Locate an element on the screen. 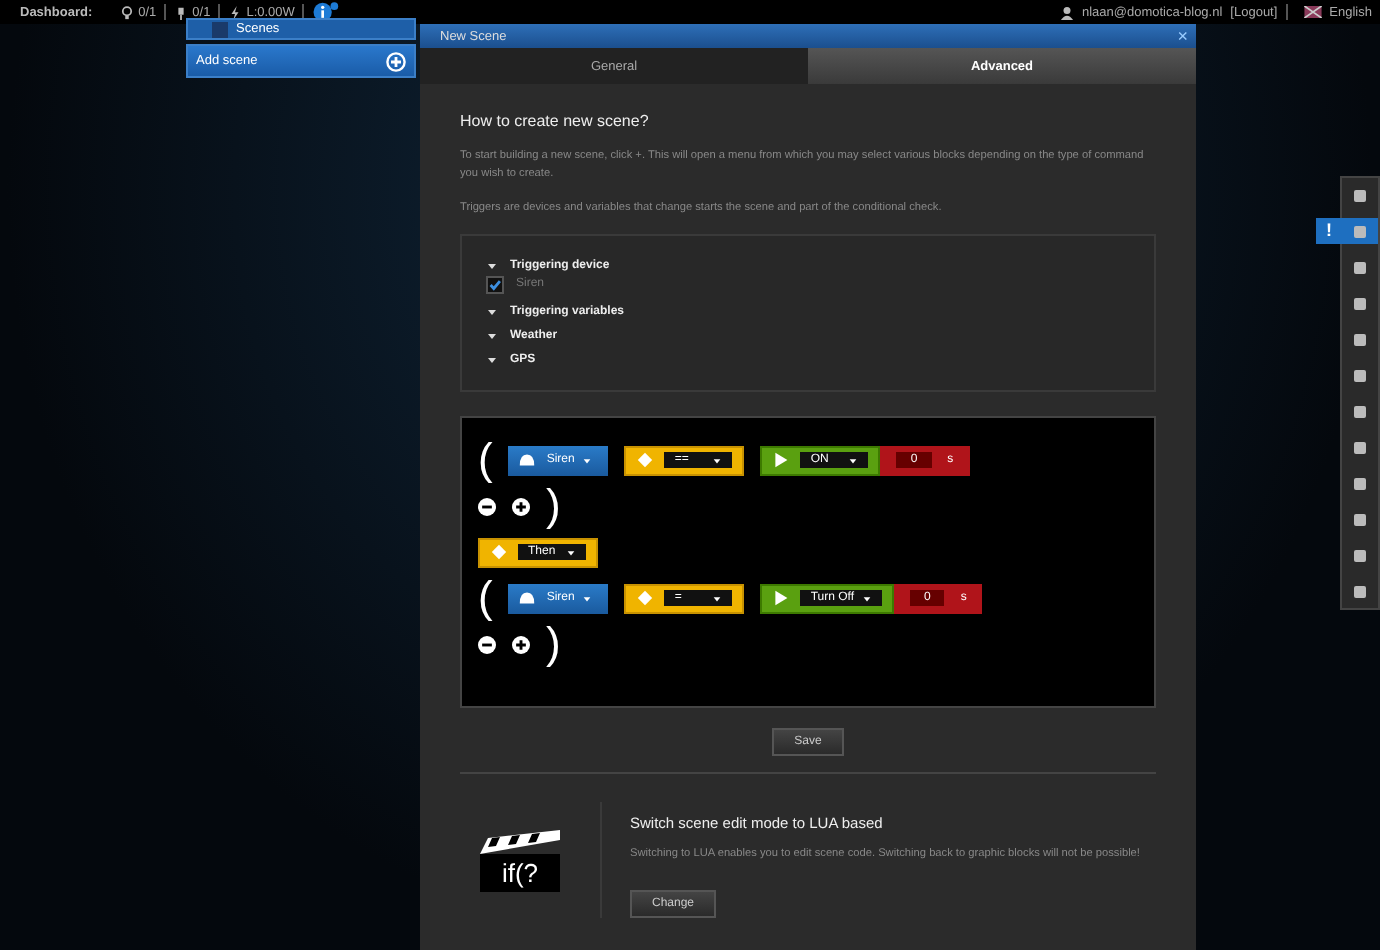  flag-icon is located at coordinates (1312, 12).